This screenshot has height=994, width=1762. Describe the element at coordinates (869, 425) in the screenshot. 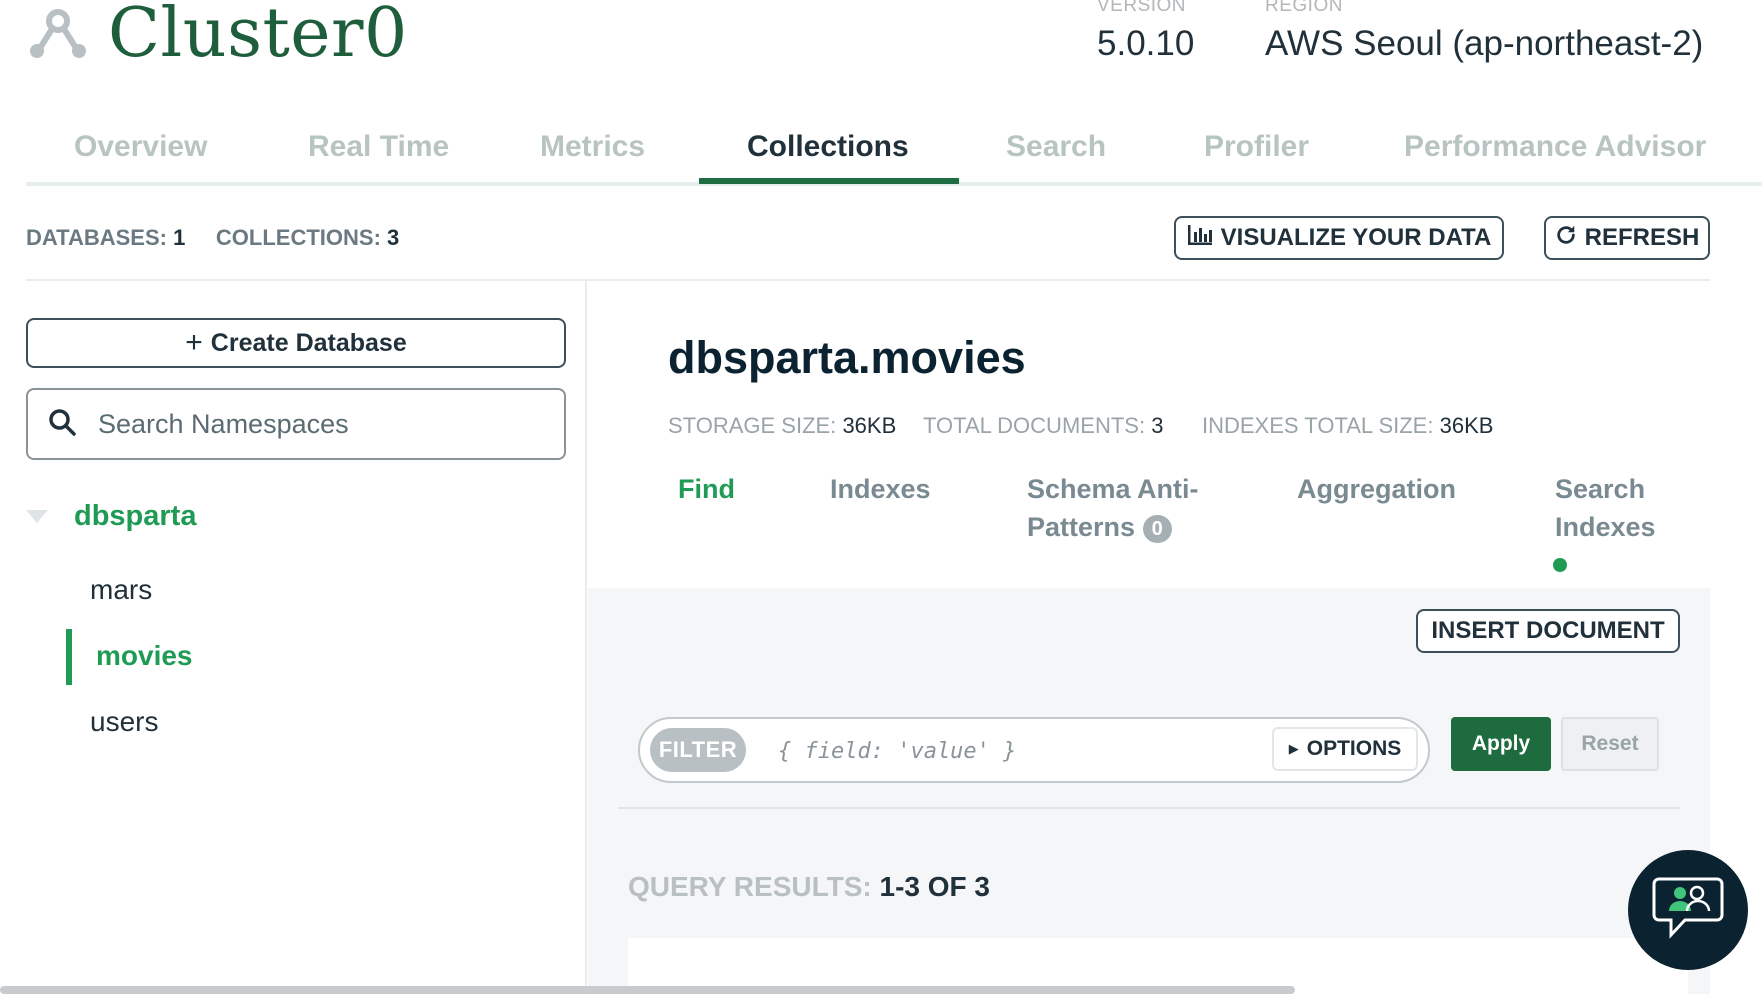

I see `storage-size-value: 36KB` at that location.